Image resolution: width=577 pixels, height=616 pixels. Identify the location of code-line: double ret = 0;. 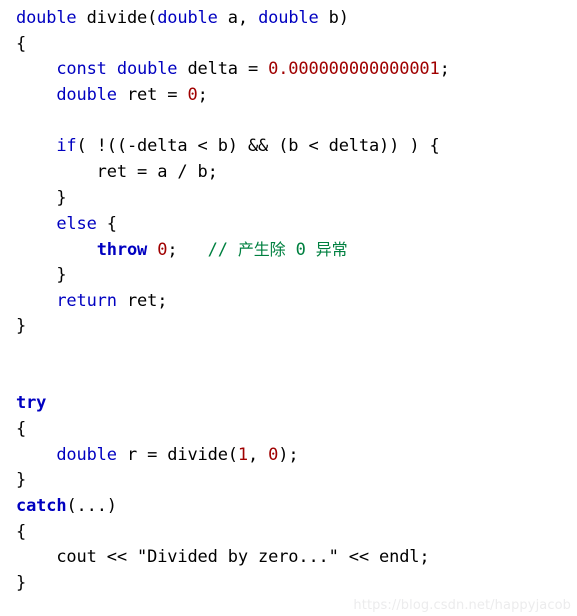
(296, 96).